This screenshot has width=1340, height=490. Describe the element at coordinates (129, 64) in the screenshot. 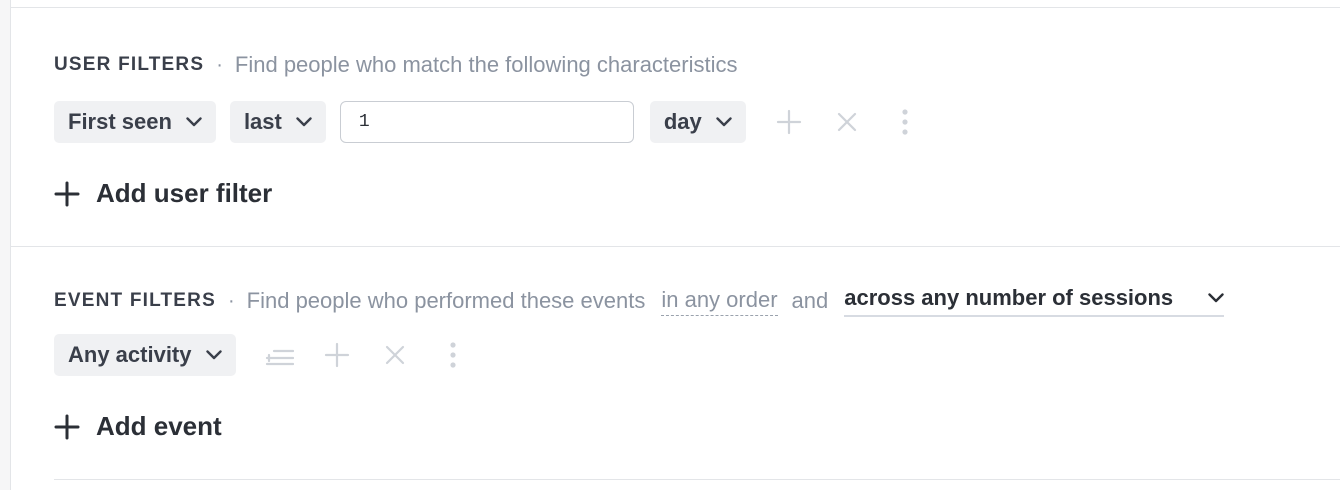

I see `user-filters-title: USER FILTERS` at that location.